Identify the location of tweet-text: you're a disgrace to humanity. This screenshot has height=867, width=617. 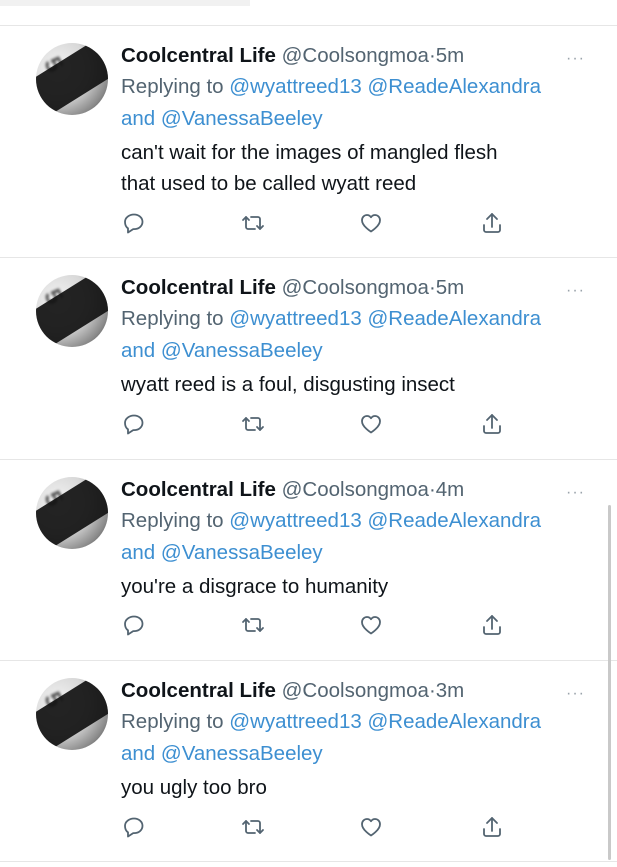
(356, 586).